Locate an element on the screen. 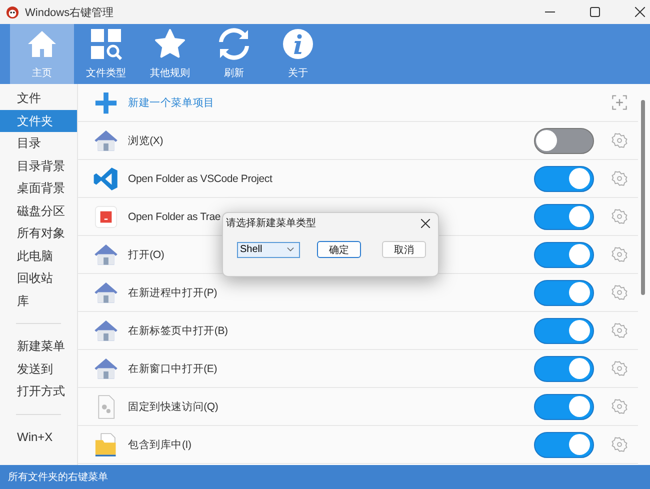 The height and width of the screenshot is (489, 650). menu-item-label: 在新窗口中打开(E) is located at coordinates (172, 369).